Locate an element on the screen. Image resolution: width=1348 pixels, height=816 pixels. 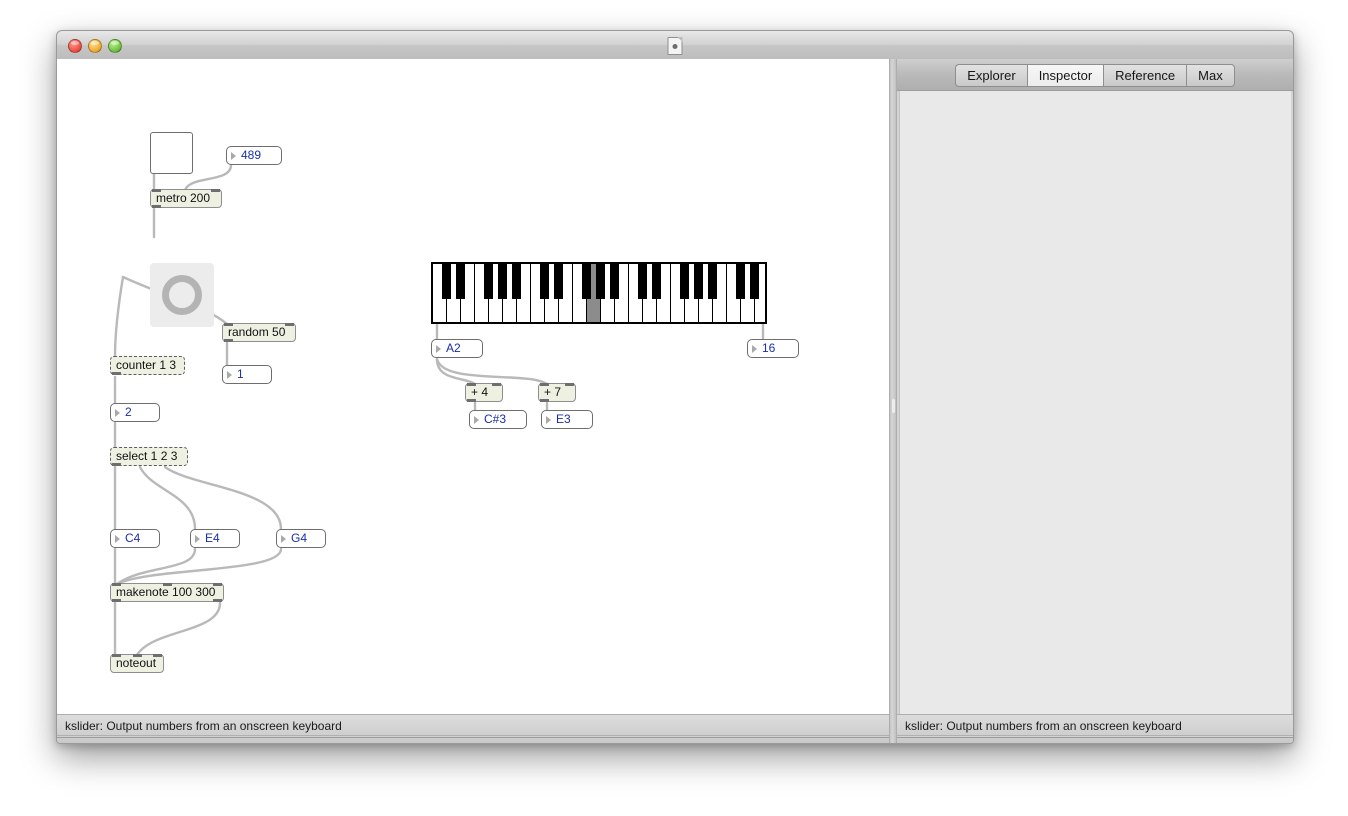
select-object-text: select 1 2 3 is located at coordinates (147, 456).